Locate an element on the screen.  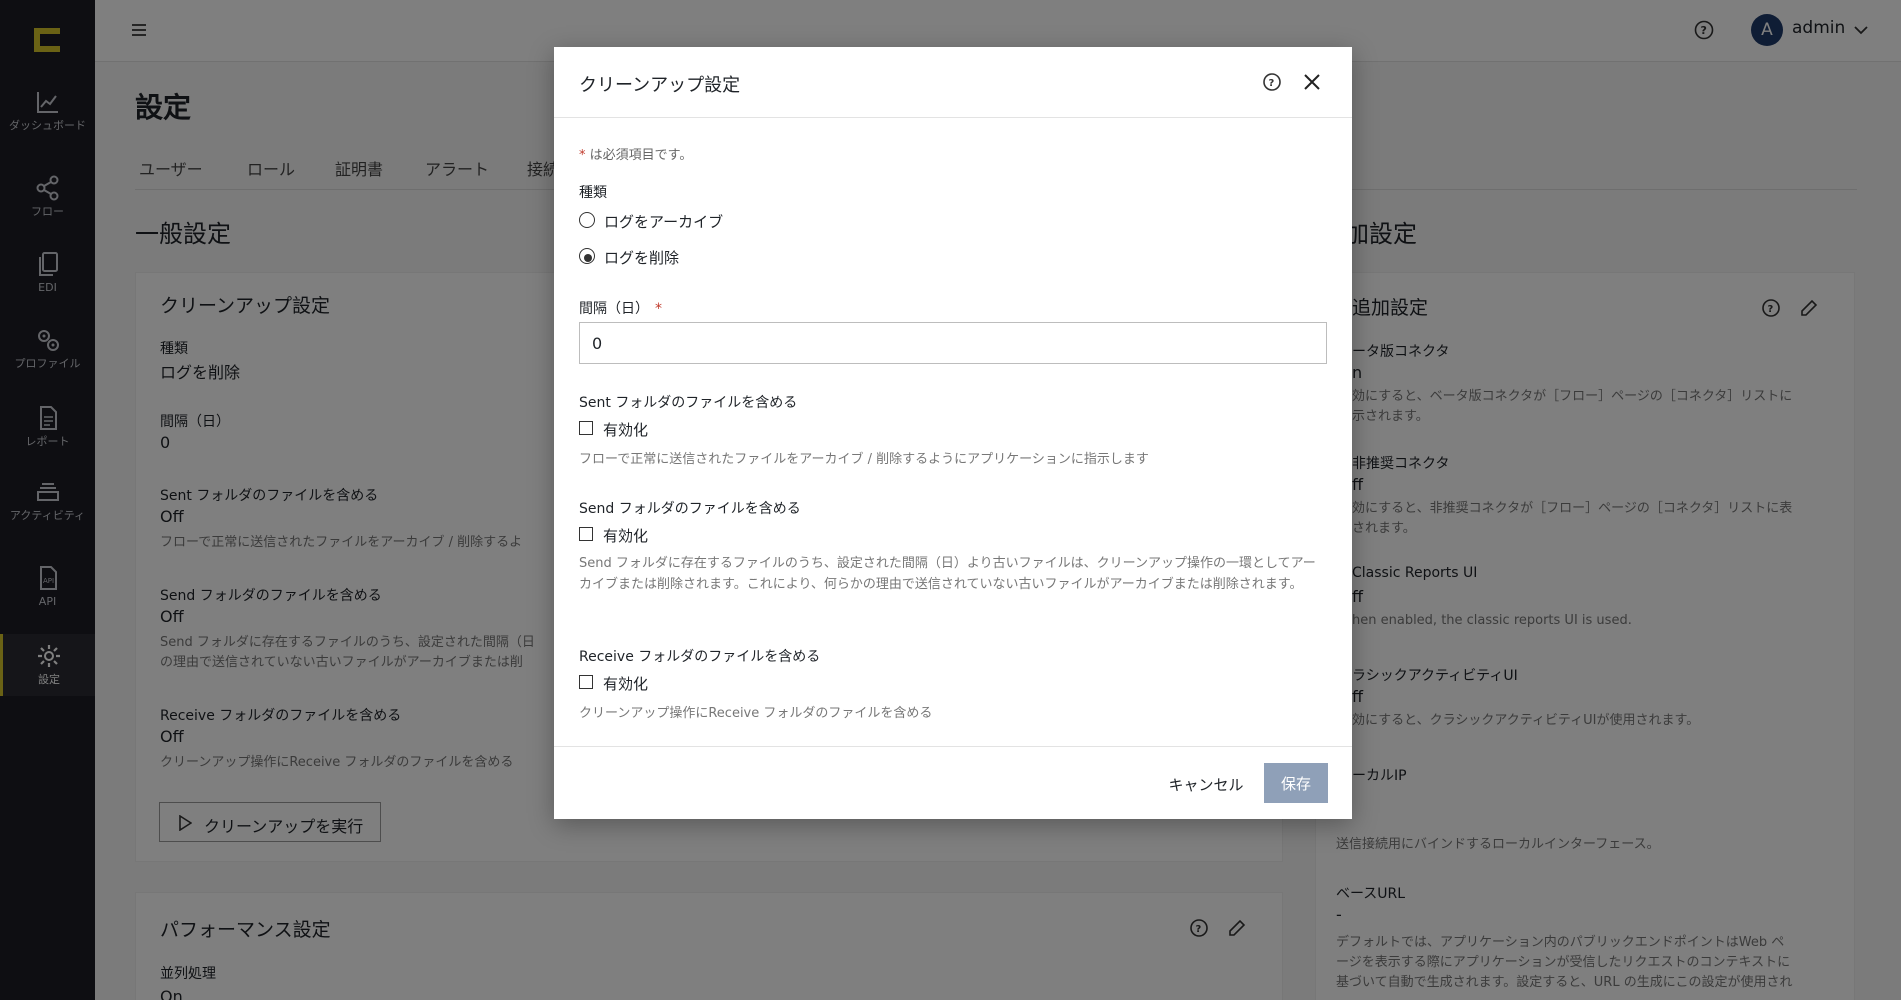
sent-folder-label: Sent フォルダのファイルを含める is located at coordinates (688, 403).